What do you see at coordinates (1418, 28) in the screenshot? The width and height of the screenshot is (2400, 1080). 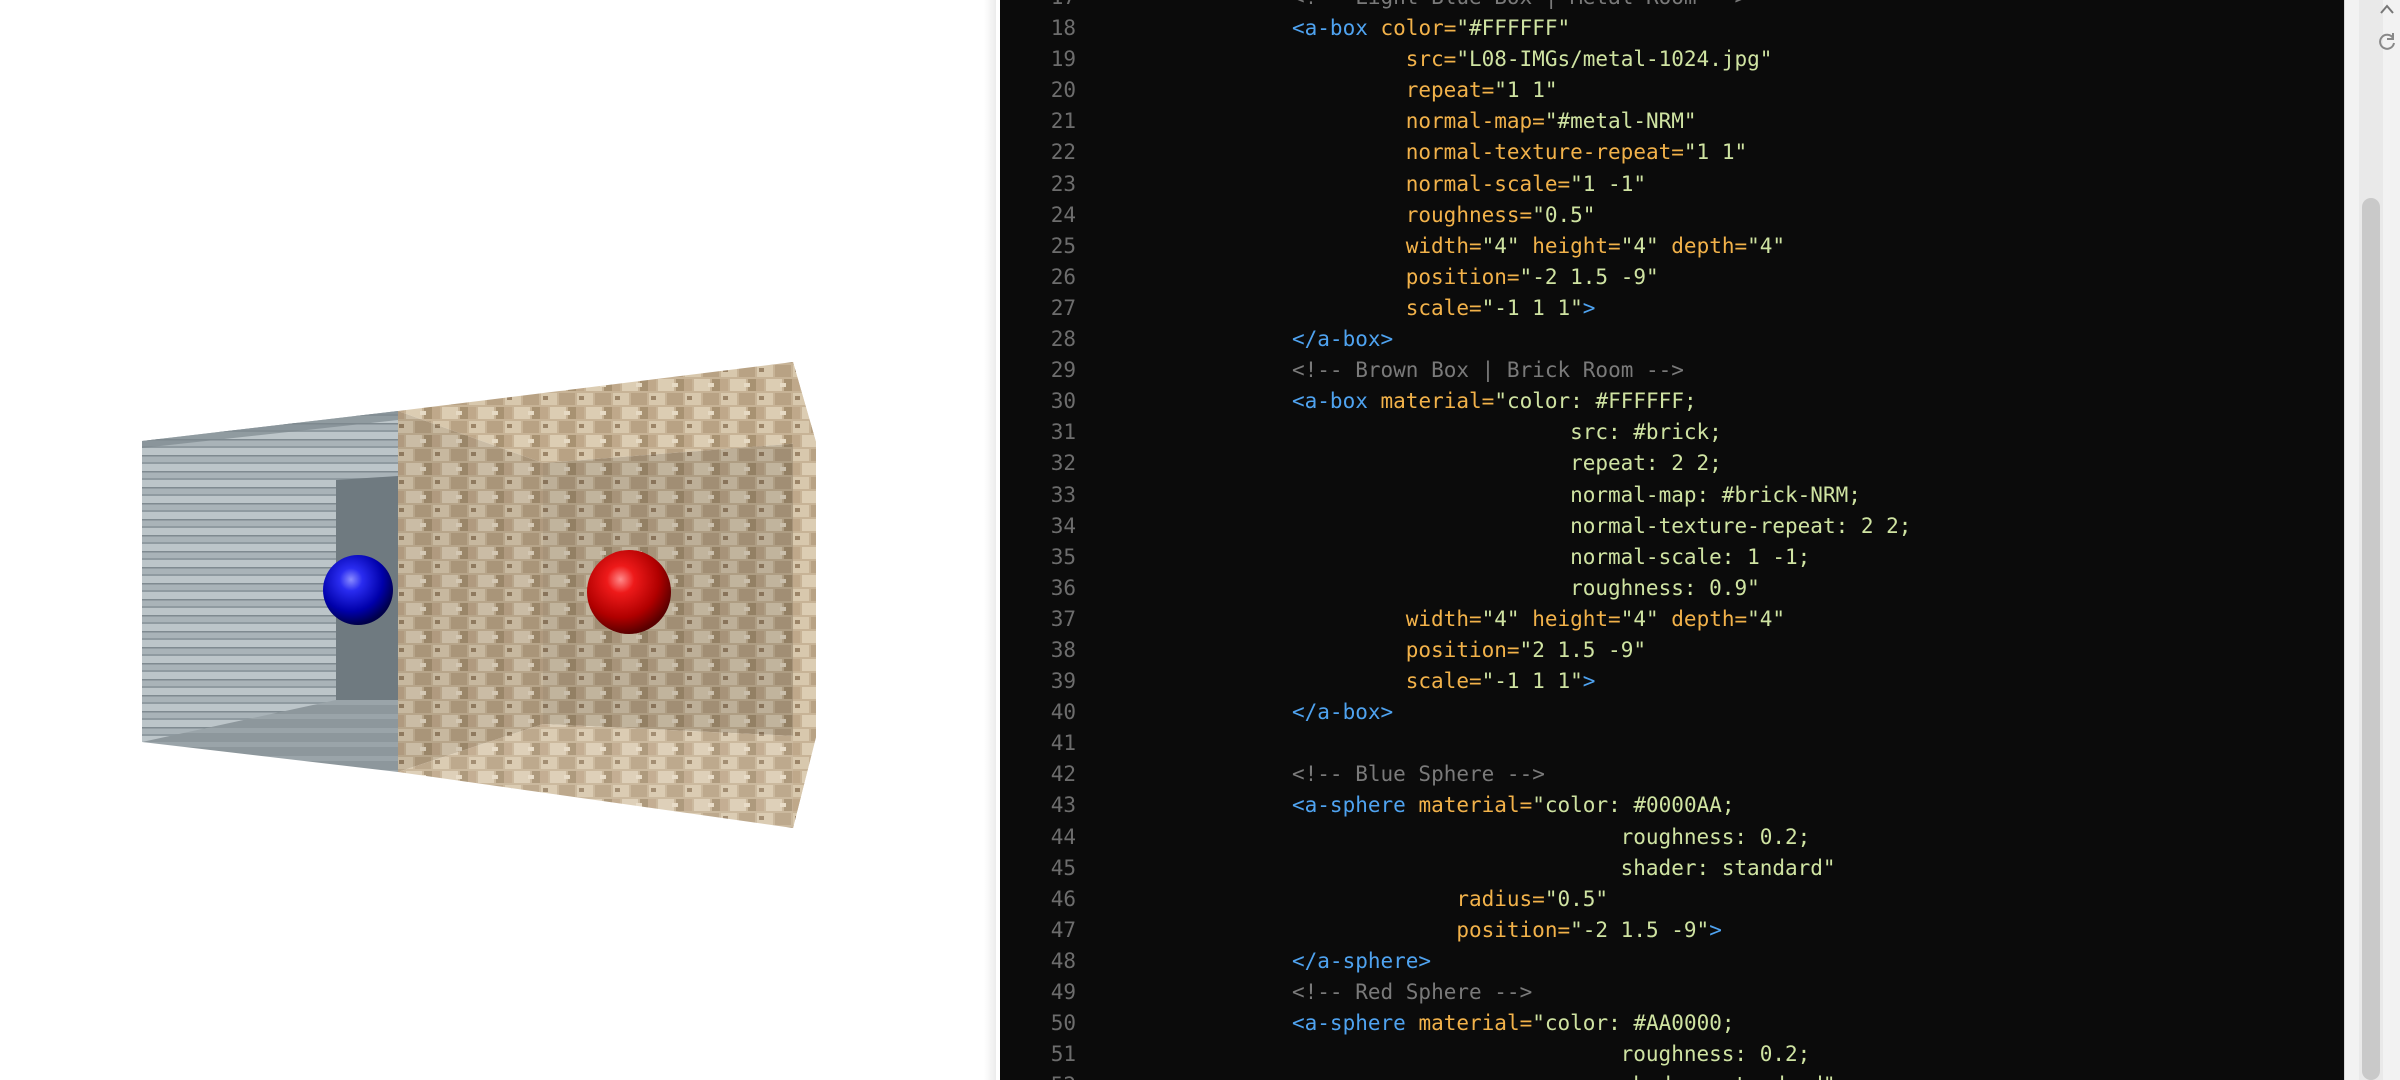 I see `code-token-attr: color=` at bounding box center [1418, 28].